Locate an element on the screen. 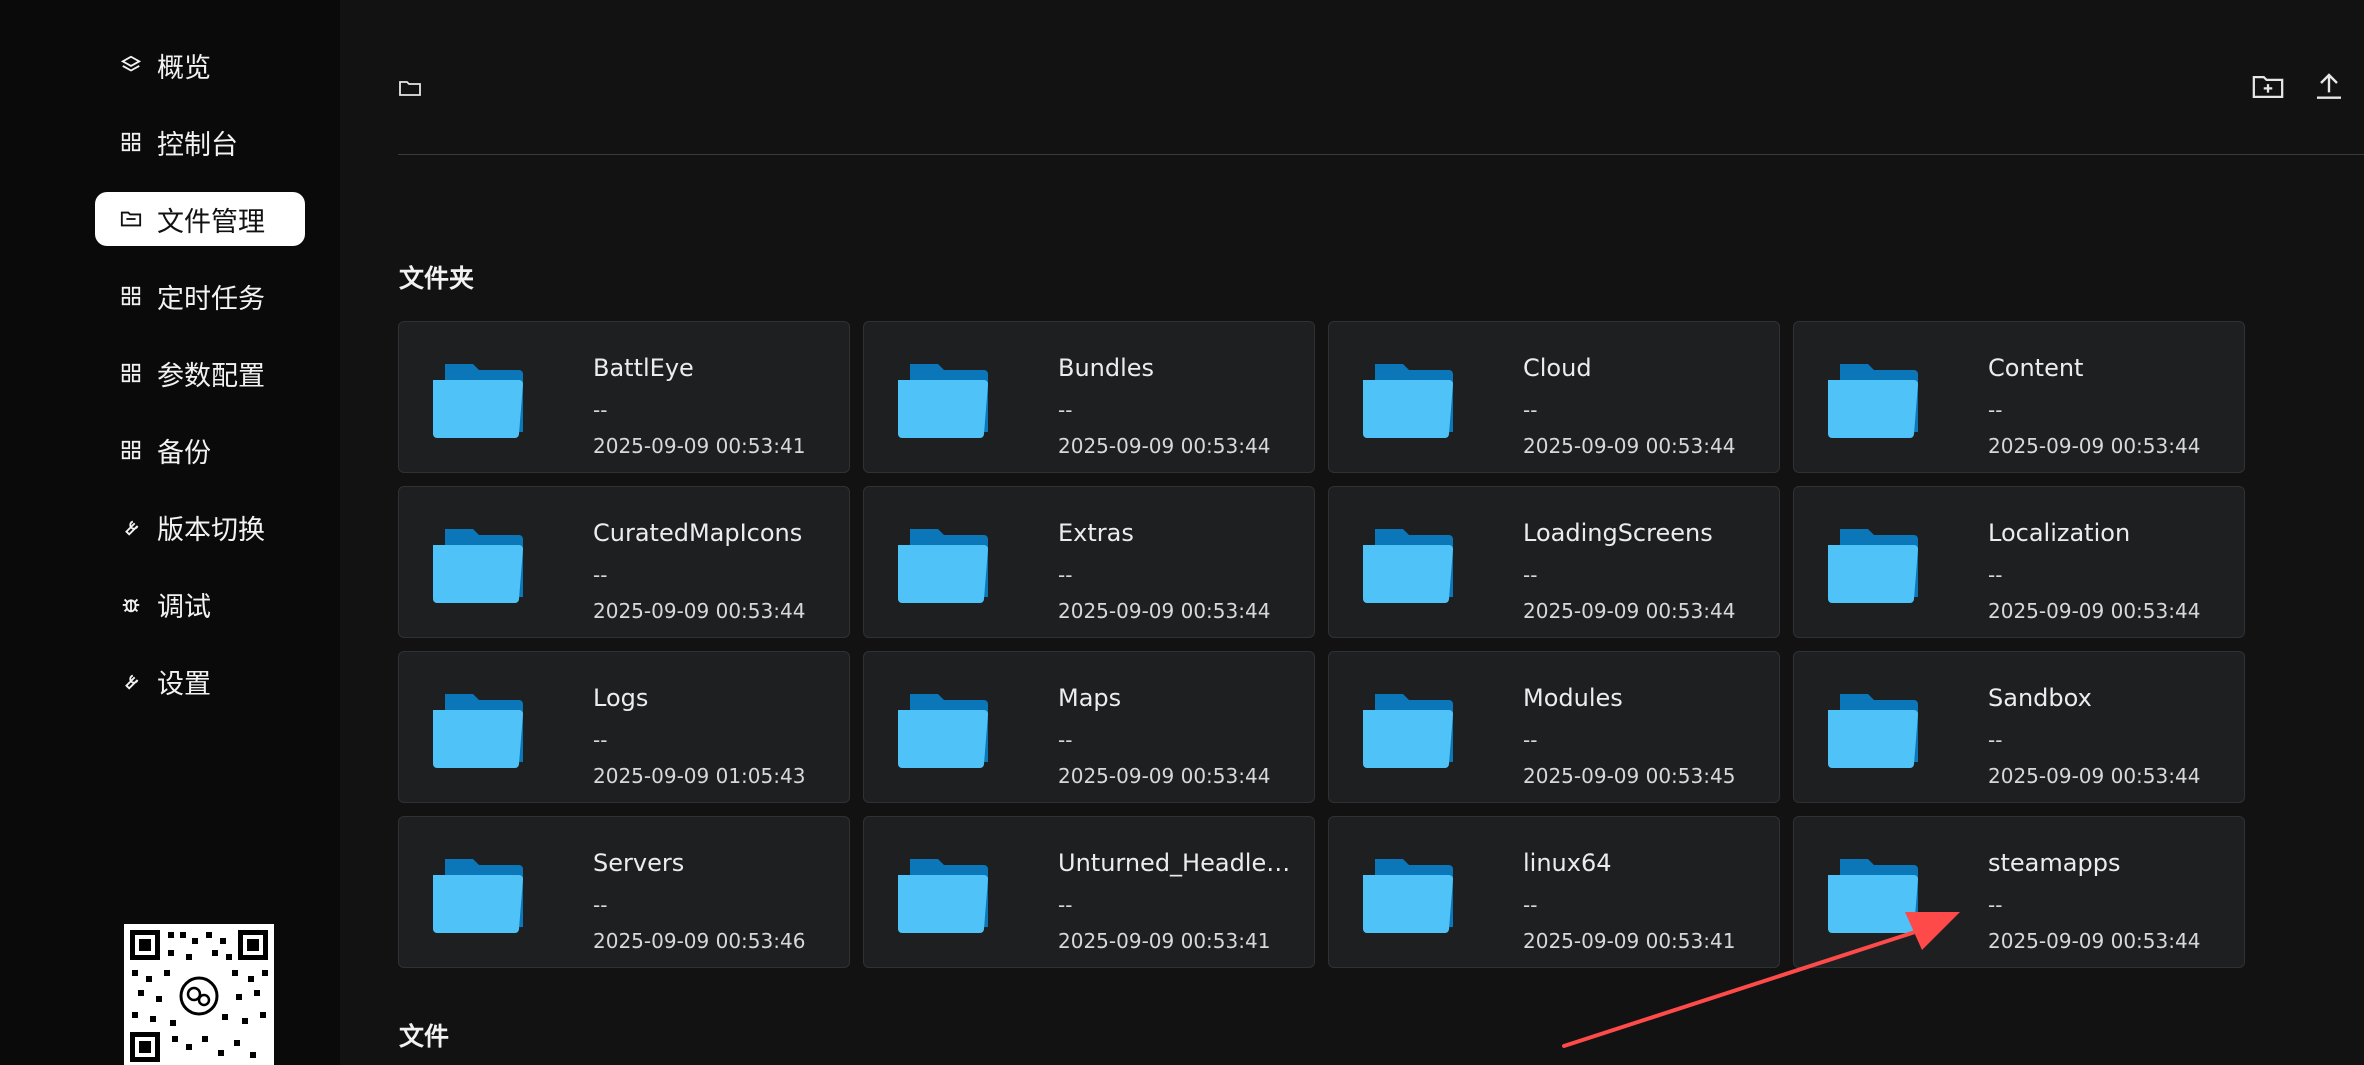  sidebar-item-7: 调试 is located at coordinates (200, 604).